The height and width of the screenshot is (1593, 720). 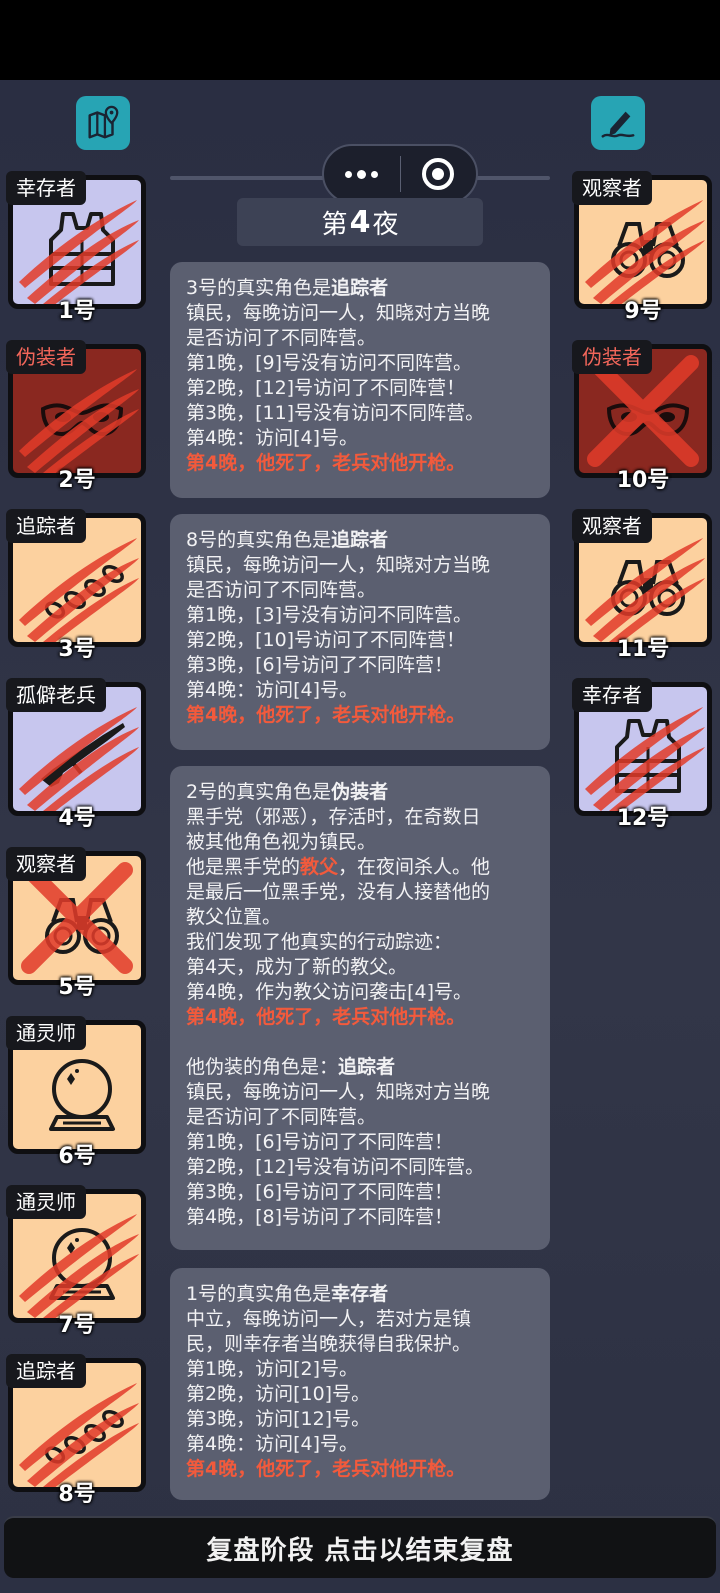 What do you see at coordinates (618, 123) in the screenshot?
I see `note-button` at bounding box center [618, 123].